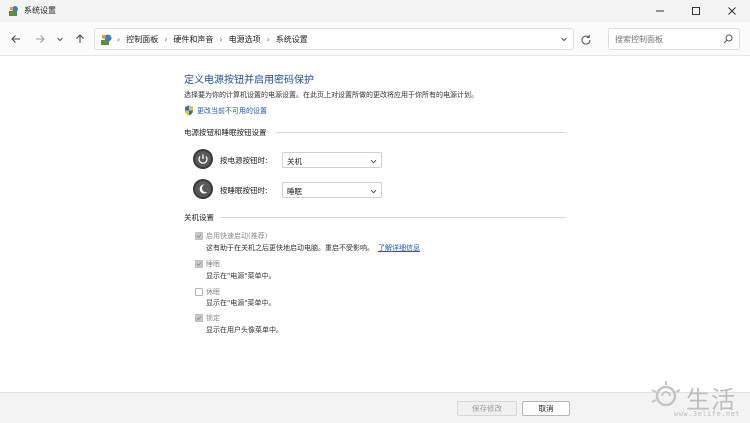  Describe the element at coordinates (332, 160) in the screenshot. I see `power-button-select: 关机` at that location.